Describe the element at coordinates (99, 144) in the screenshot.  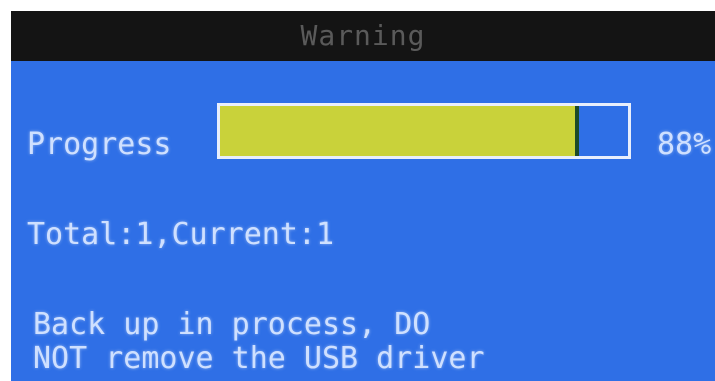
I see `progress-label: Progress` at that location.